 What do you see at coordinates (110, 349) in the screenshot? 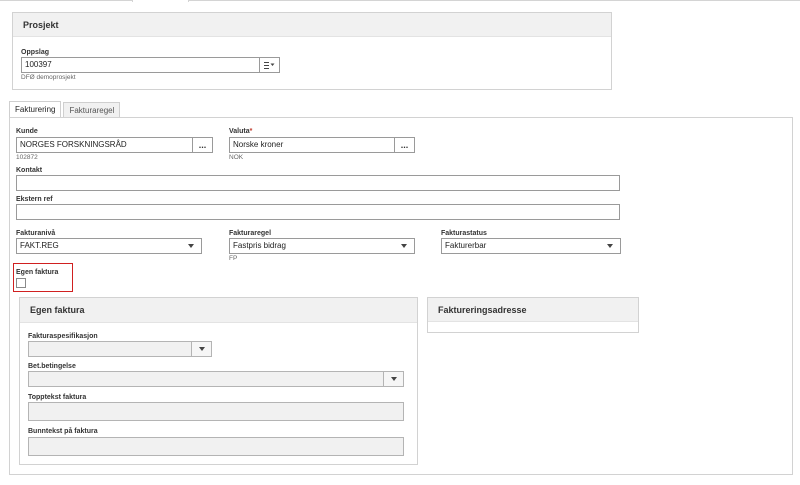
I see `fakturaspesifikasjon-value` at bounding box center [110, 349].